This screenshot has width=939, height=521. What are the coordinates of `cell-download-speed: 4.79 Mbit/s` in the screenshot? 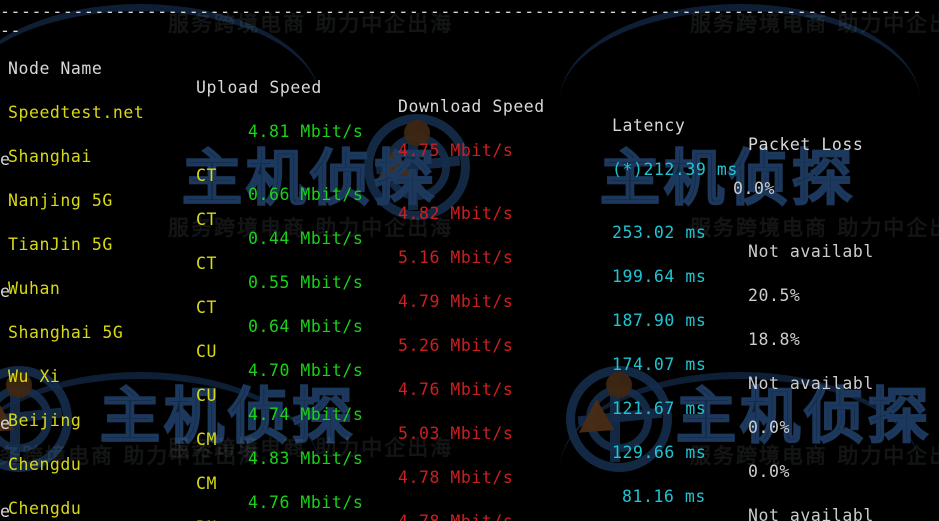 It's located at (456, 301).